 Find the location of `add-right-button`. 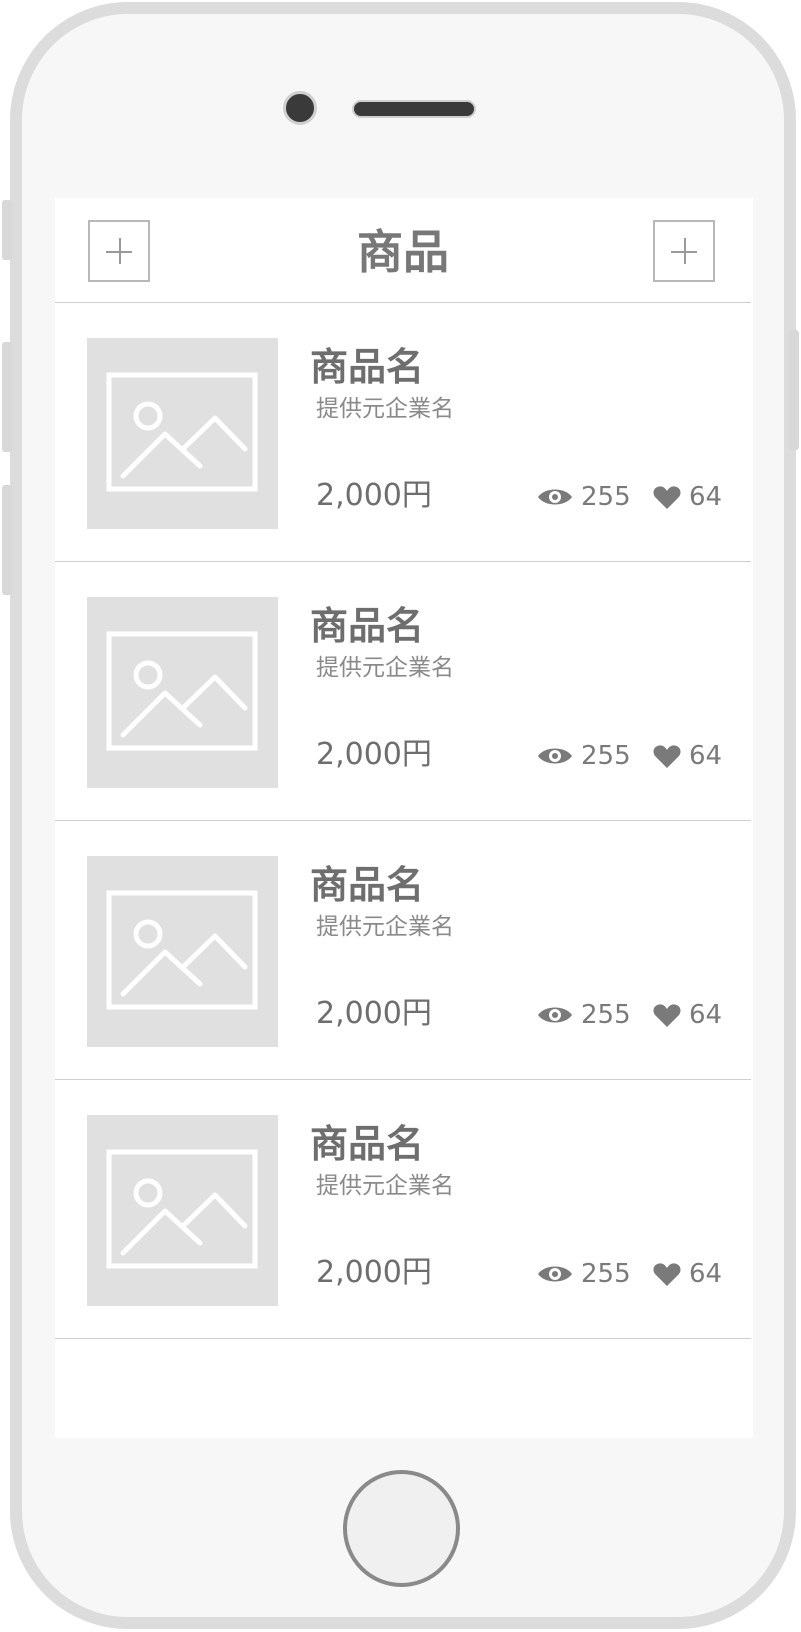

add-right-button is located at coordinates (684, 251).